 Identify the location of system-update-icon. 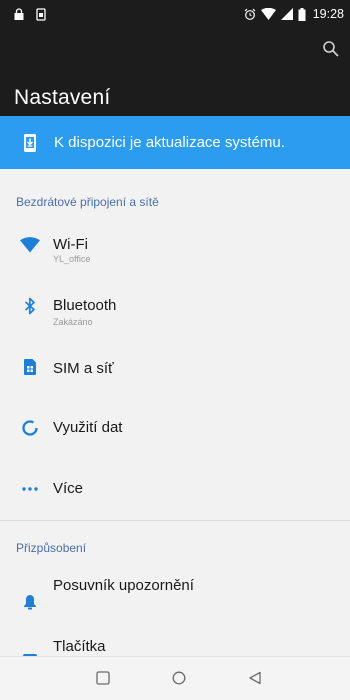
(30, 142).